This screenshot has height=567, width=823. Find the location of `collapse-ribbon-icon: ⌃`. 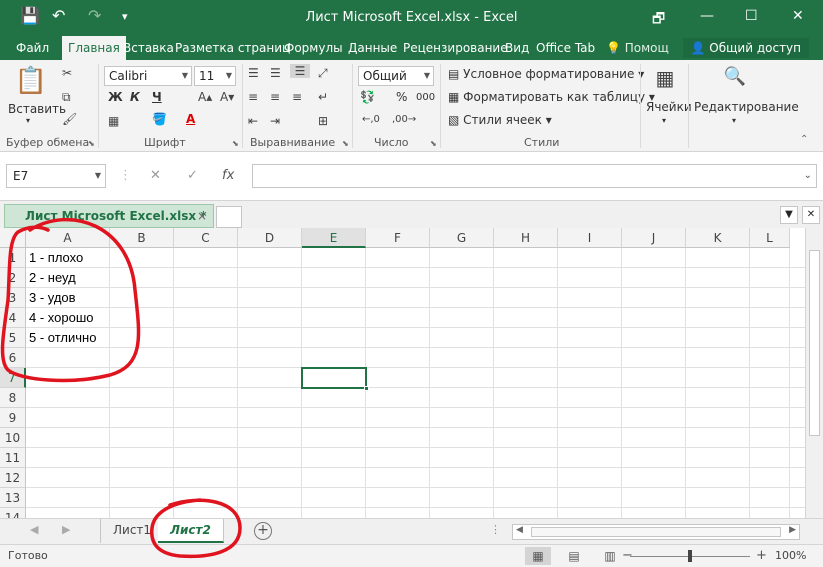

collapse-ribbon-icon: ⌃ is located at coordinates (804, 139).